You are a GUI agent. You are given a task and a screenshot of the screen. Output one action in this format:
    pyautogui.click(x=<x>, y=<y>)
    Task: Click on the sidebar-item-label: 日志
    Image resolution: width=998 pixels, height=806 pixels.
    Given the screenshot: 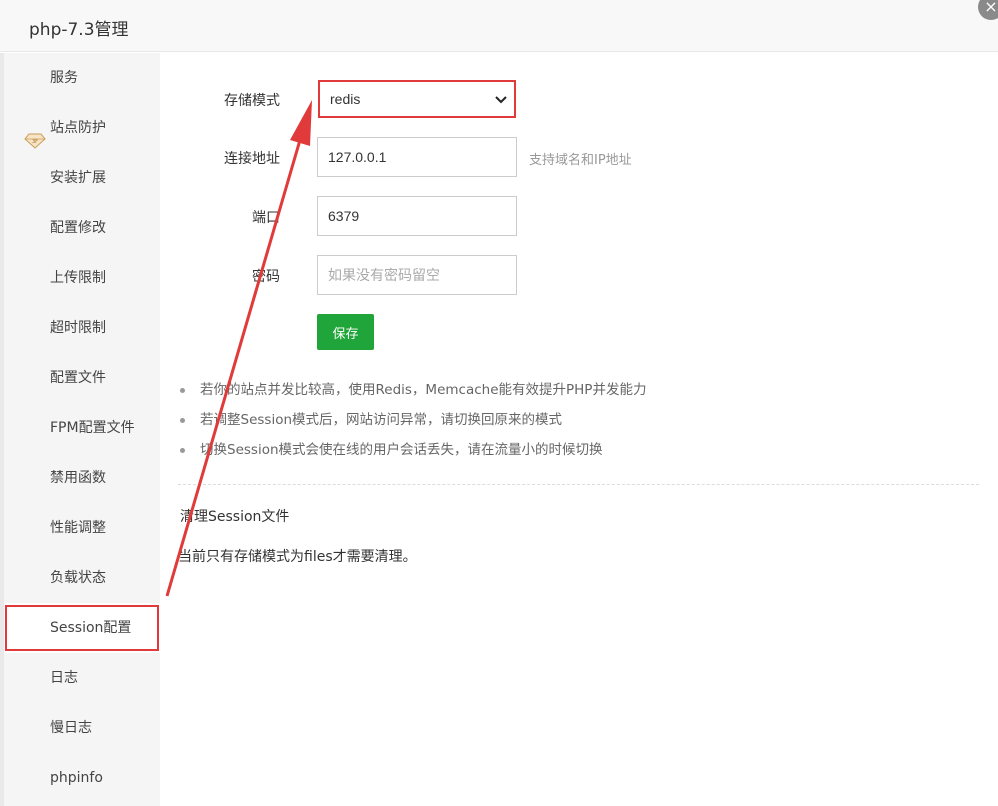 What is the action you would take?
    pyautogui.click(x=64, y=678)
    